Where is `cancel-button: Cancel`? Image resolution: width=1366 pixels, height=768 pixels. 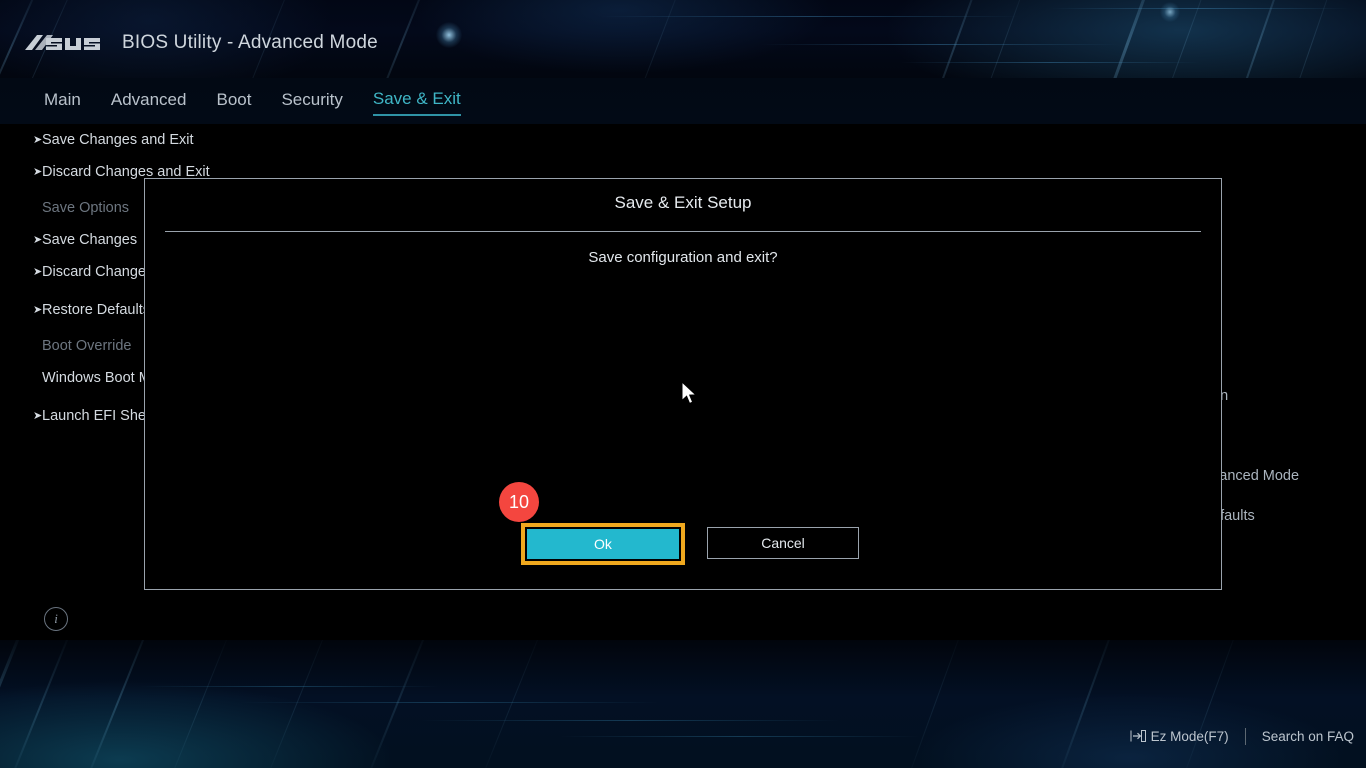 cancel-button: Cancel is located at coordinates (783, 543).